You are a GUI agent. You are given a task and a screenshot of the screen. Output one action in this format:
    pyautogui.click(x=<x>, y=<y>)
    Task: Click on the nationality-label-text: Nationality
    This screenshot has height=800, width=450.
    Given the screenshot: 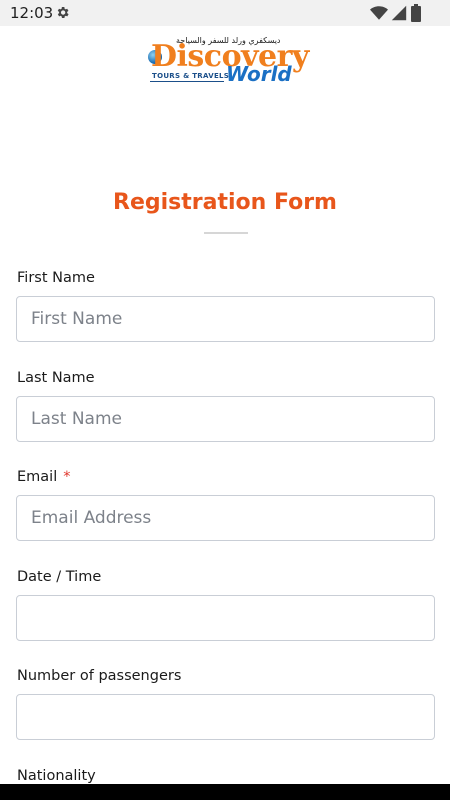 What is the action you would take?
    pyautogui.click(x=56, y=776)
    